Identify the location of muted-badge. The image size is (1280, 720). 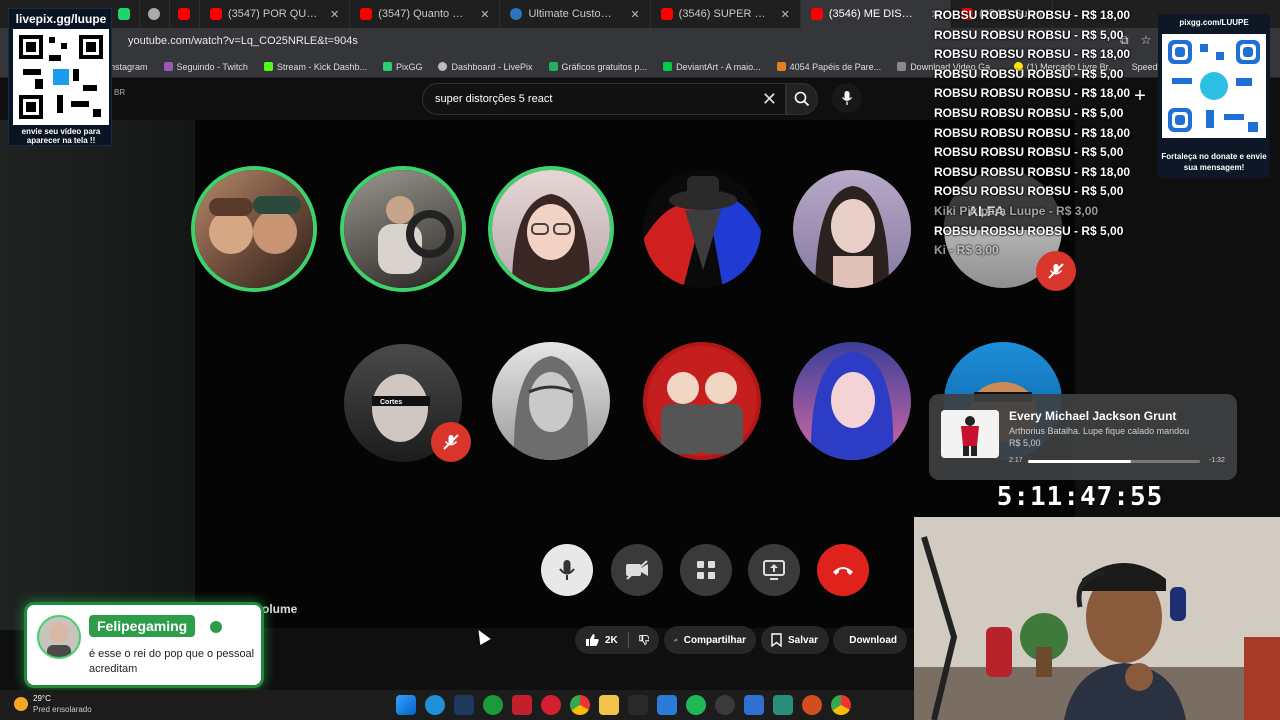
(451, 442).